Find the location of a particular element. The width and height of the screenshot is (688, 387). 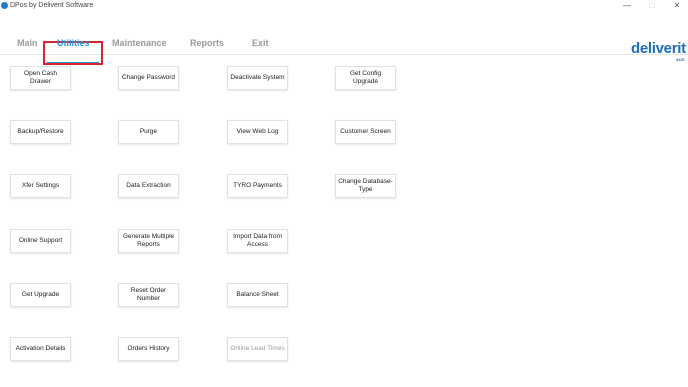

close-button: ✕ is located at coordinates (677, 6).